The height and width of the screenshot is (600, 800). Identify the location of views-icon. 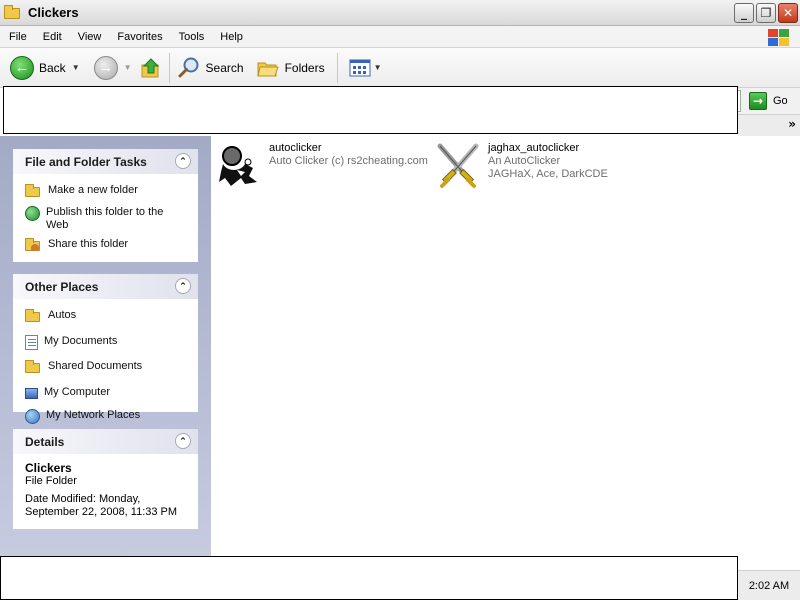
(360, 67).